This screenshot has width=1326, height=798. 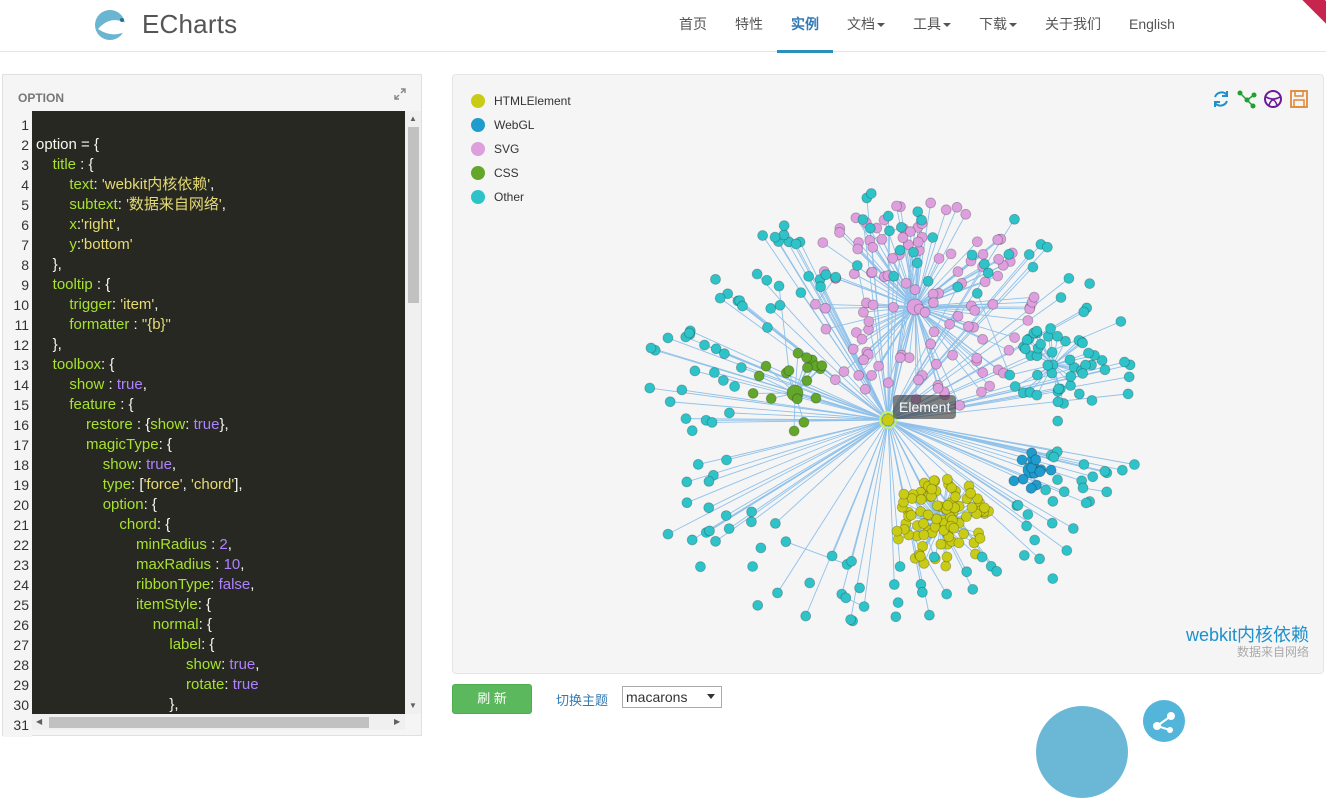 I want to click on nav-item-features: 特性, so click(x=749, y=26).